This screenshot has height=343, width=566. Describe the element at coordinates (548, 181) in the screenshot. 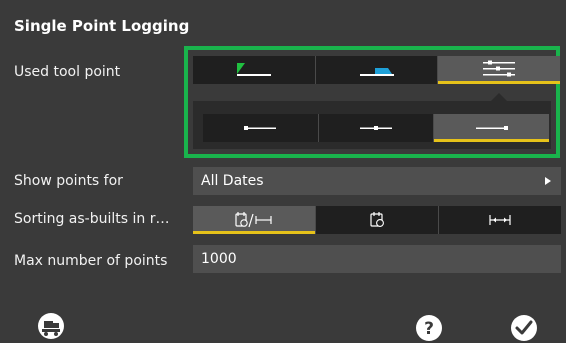

I see `dropdown-arrow-icon` at that location.